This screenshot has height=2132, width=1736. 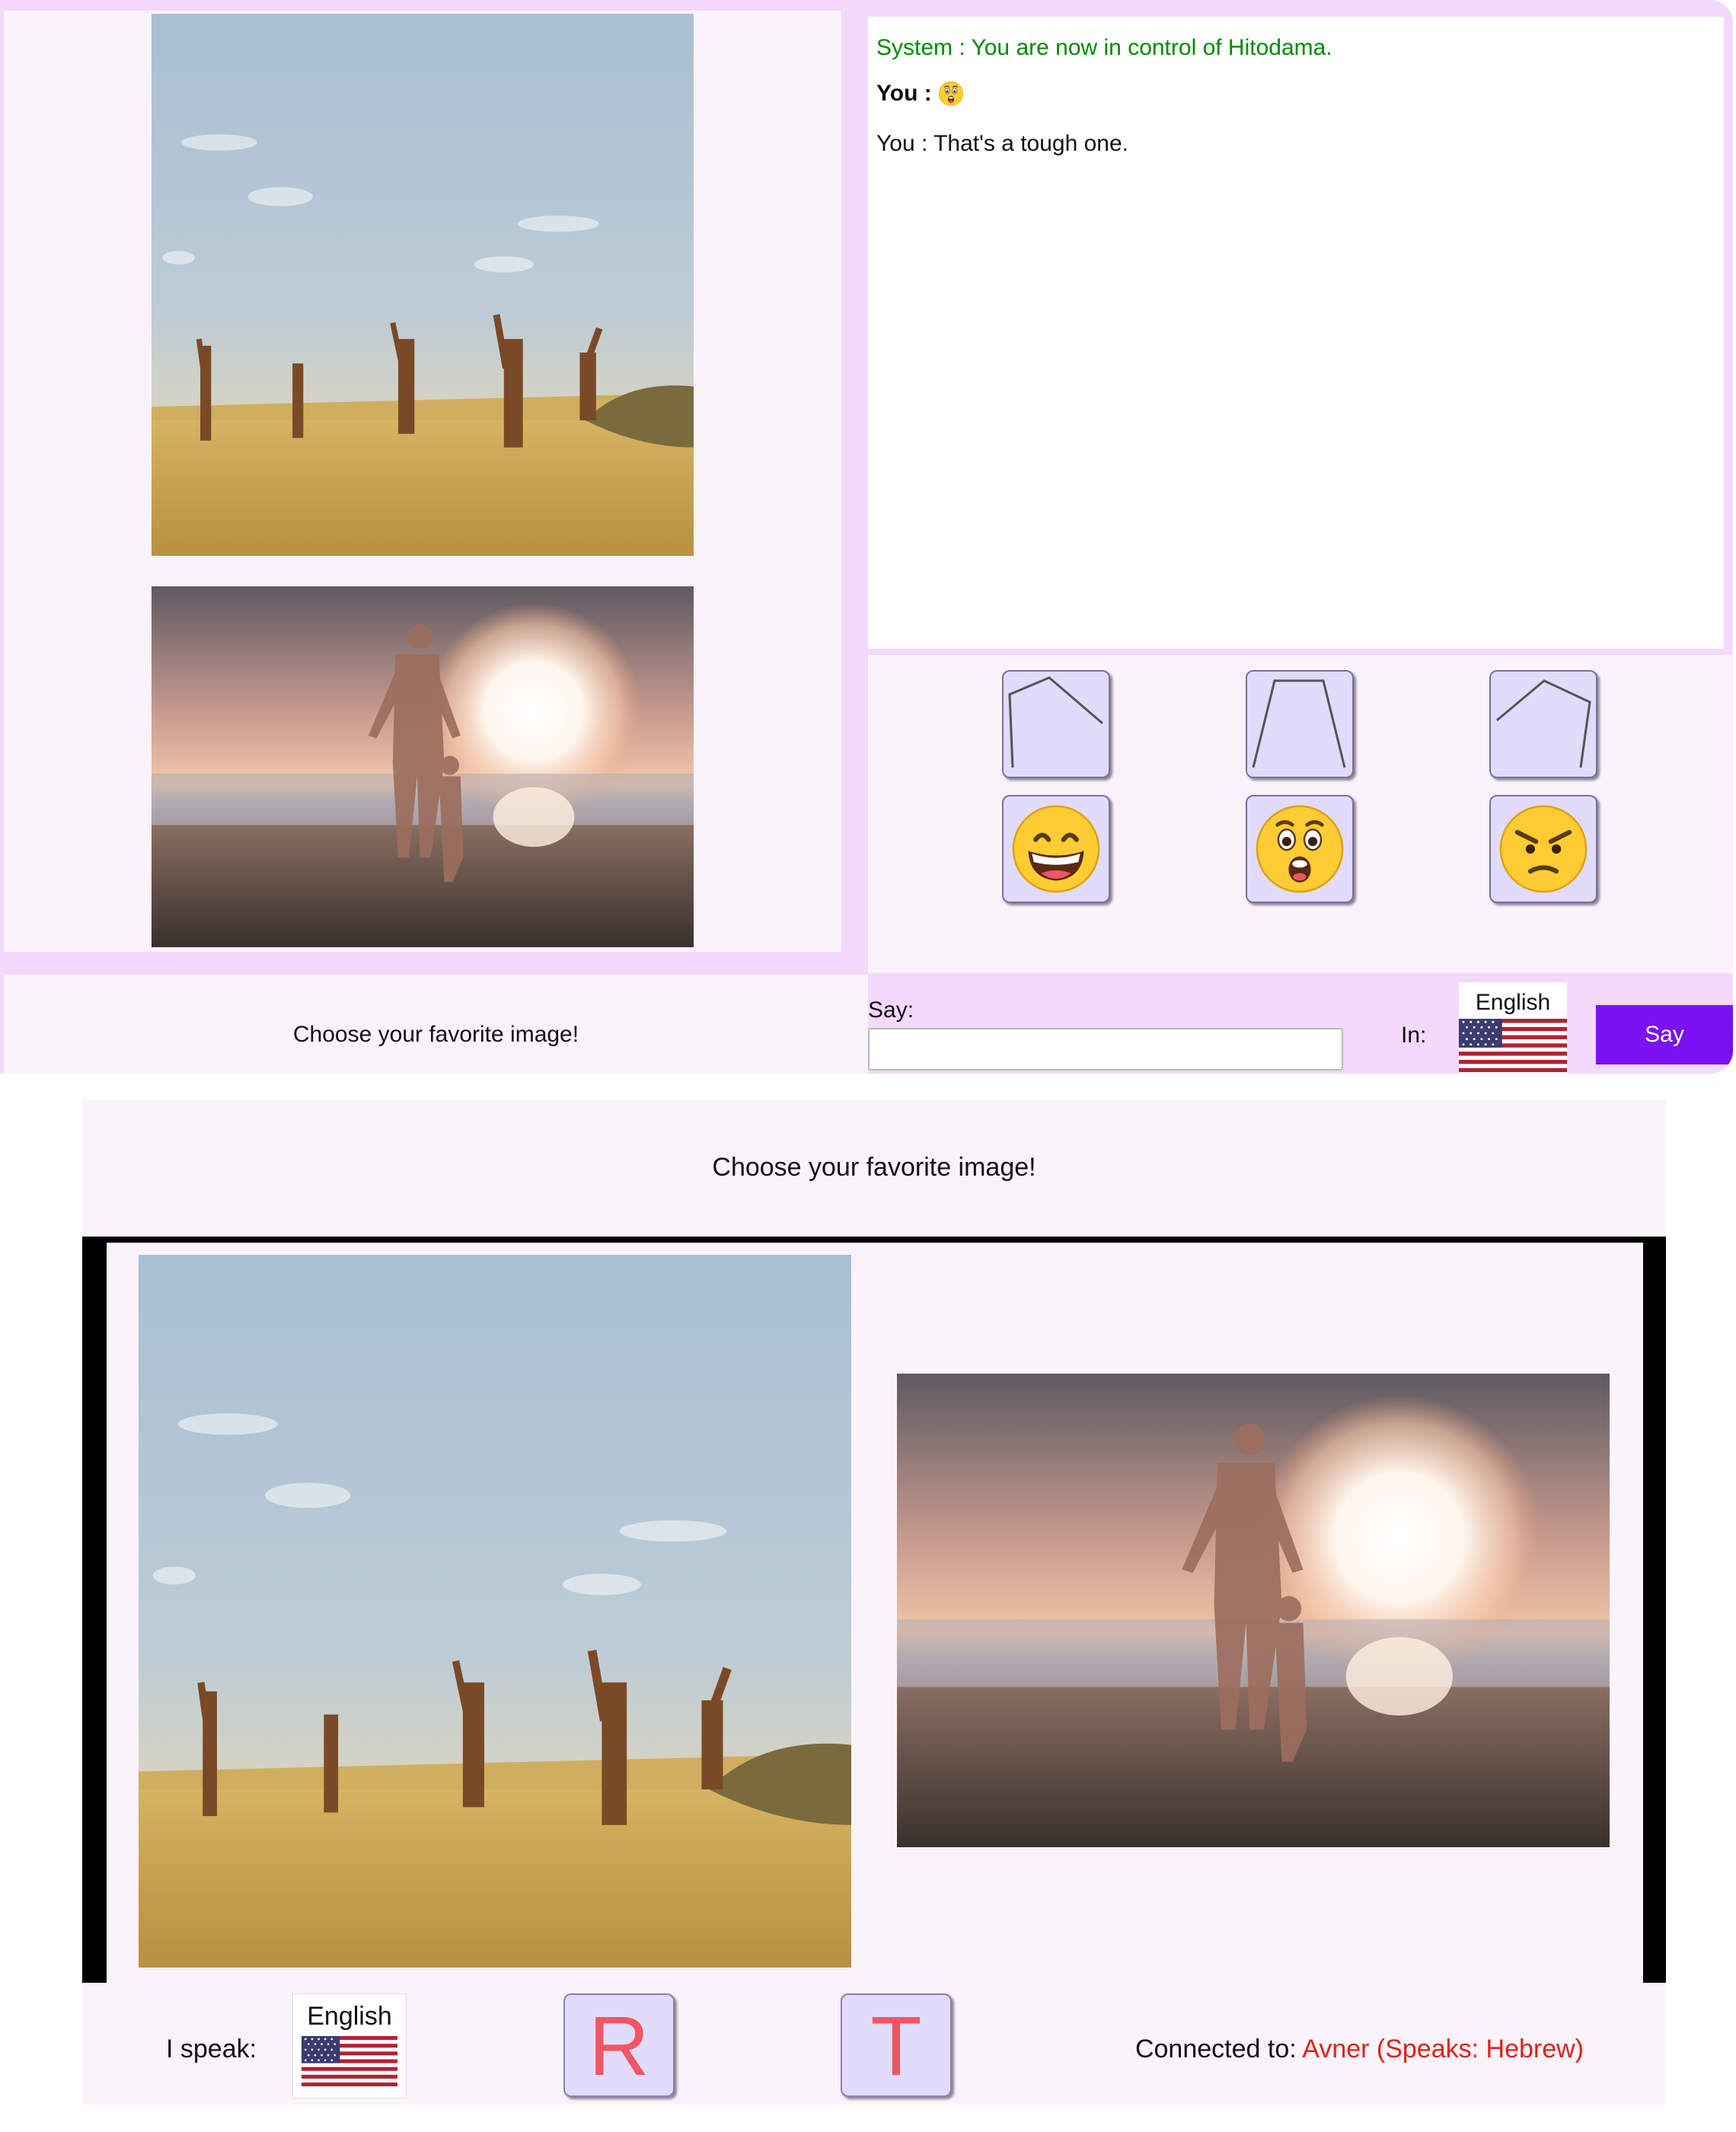 I want to click on chat-message-text: You : That's a tough one., so click(x=1002, y=143).